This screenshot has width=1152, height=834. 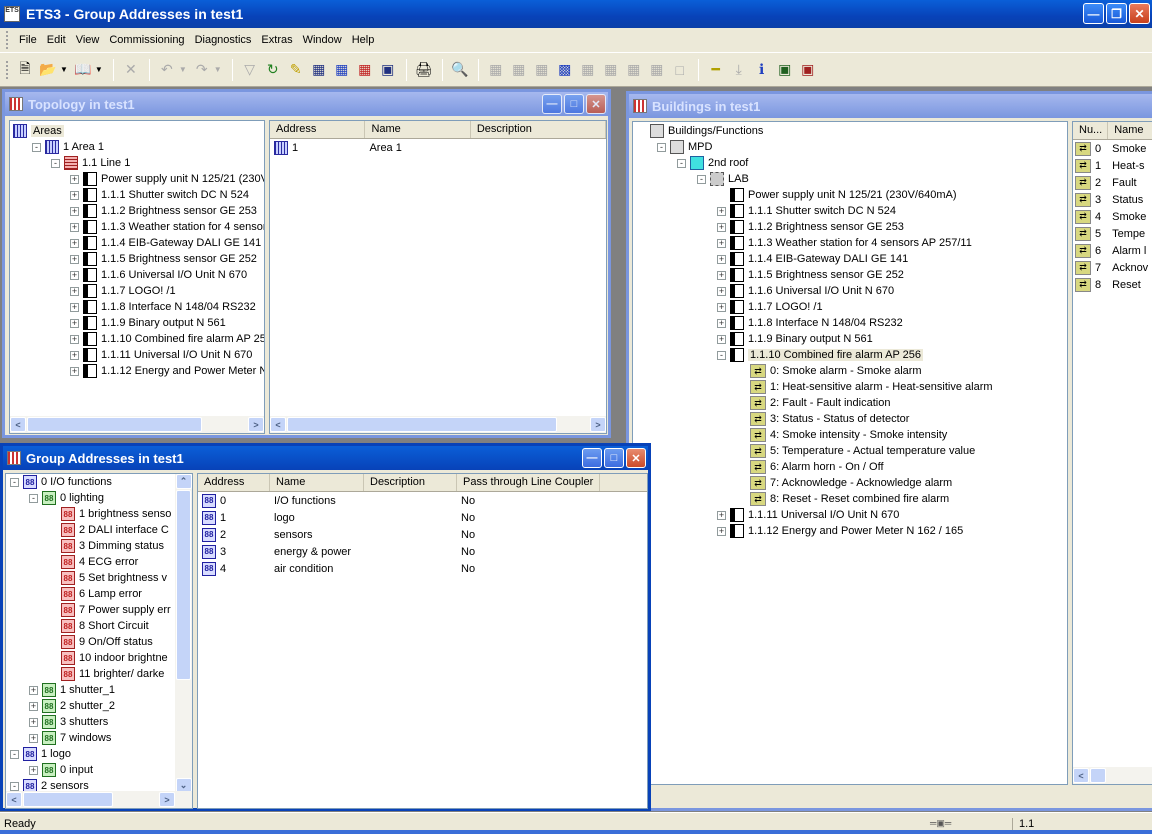 I want to click on tree-item: - 1.1.10 Combined fire alarm AP 256, so click(x=852, y=355).